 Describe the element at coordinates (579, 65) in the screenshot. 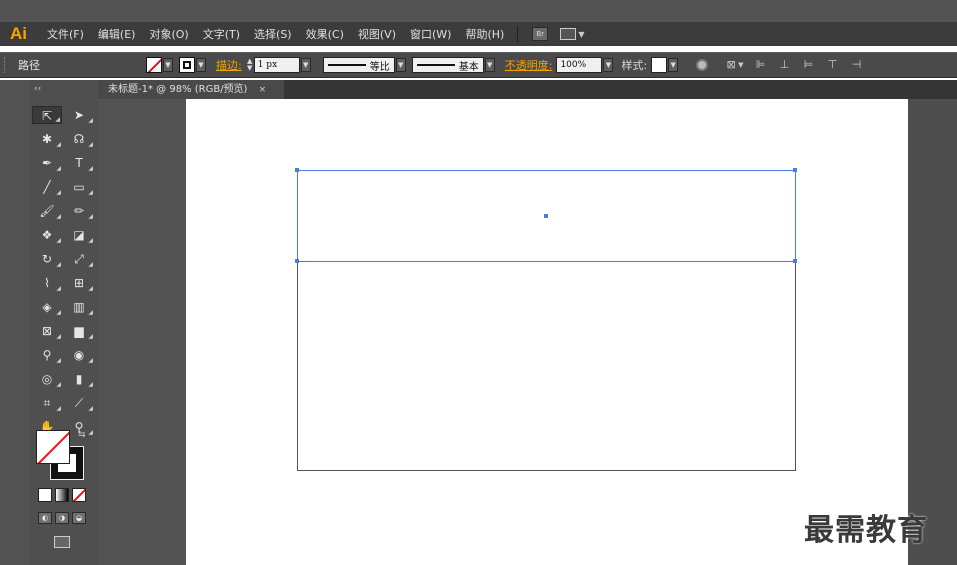

I see `opacity-input: 100%` at that location.